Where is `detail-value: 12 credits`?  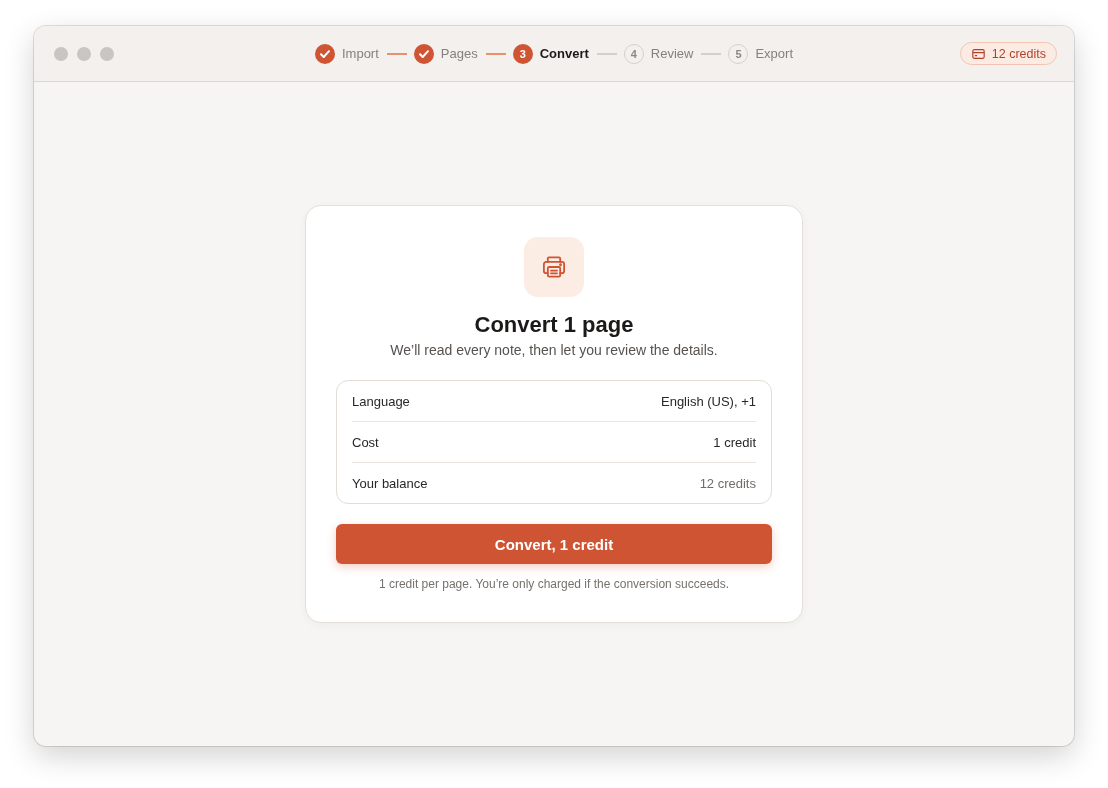
detail-value: 12 credits is located at coordinates (727, 483).